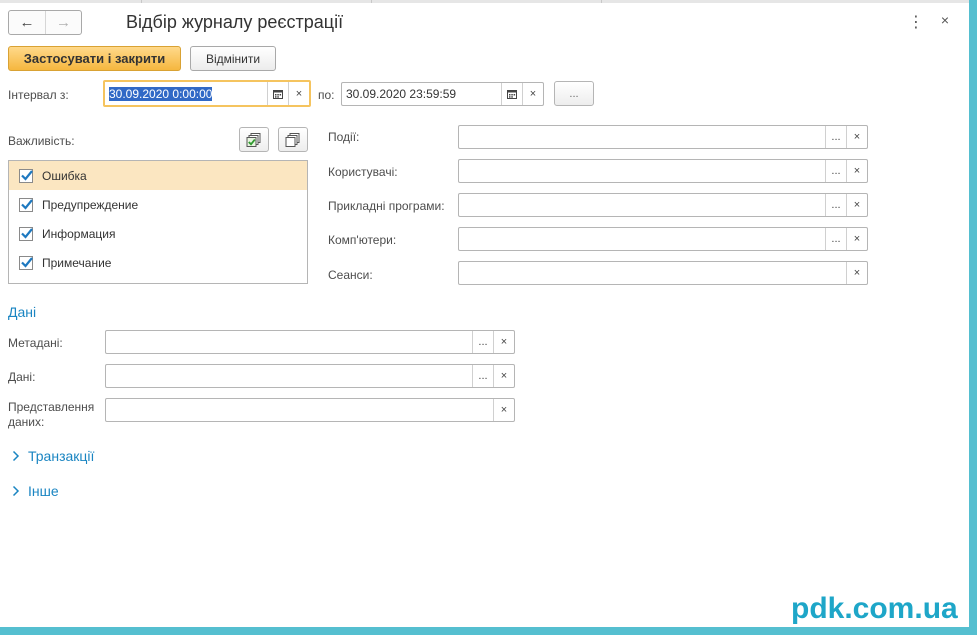  What do you see at coordinates (642, 239) in the screenshot?
I see `computers-value` at bounding box center [642, 239].